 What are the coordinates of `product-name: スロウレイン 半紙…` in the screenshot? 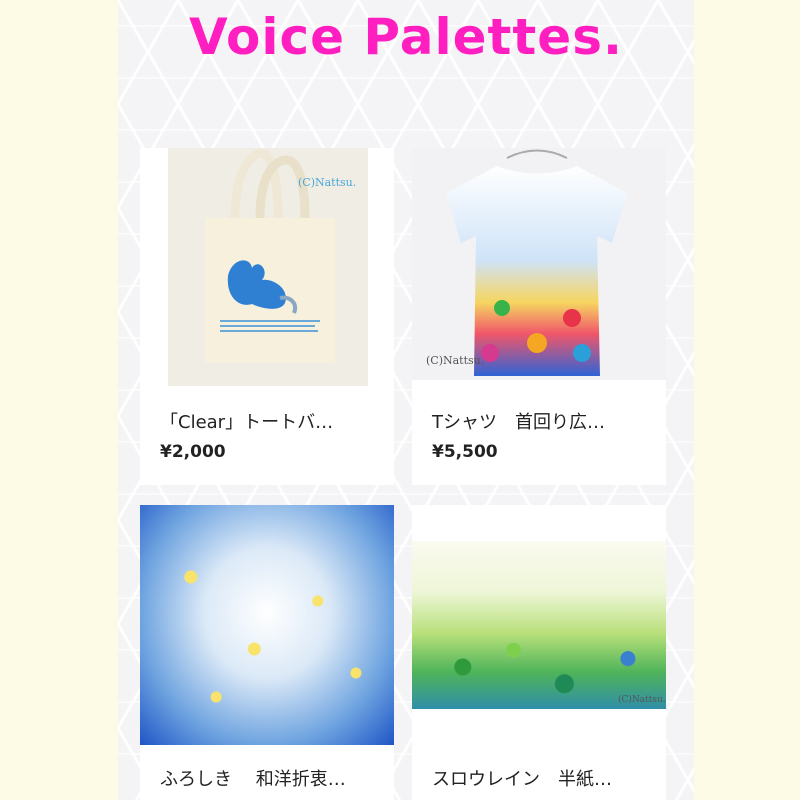 It's located at (522, 778).